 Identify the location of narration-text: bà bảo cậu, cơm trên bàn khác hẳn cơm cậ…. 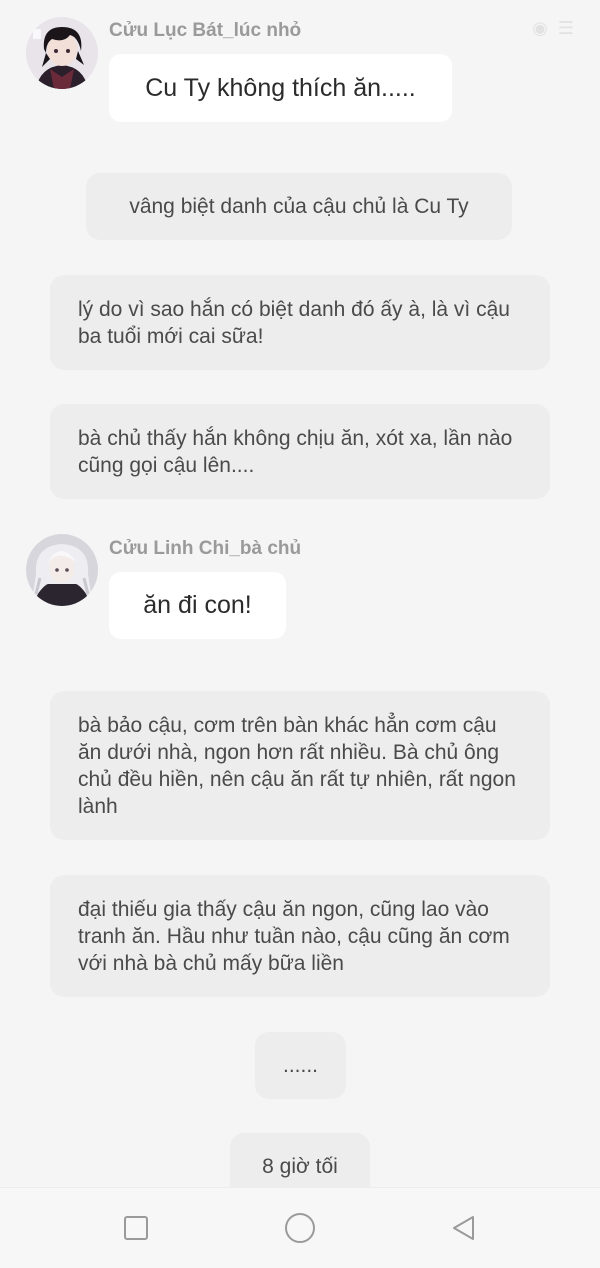
(297, 765).